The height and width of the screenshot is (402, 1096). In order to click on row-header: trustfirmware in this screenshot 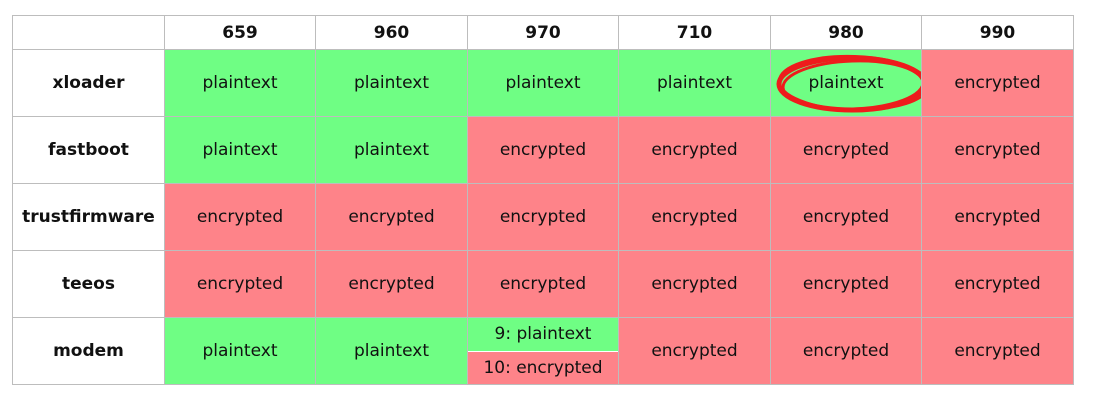, I will do `click(88, 217)`.